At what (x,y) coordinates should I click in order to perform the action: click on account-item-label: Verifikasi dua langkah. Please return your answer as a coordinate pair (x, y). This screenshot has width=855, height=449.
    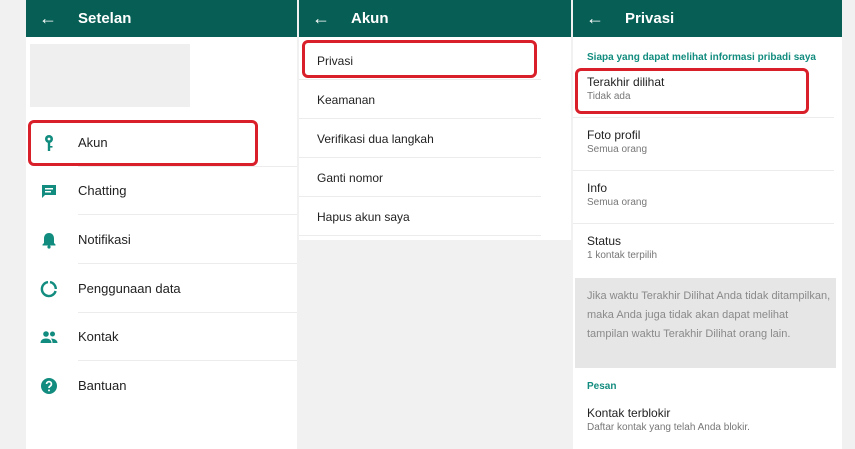
    Looking at the image, I should click on (375, 139).